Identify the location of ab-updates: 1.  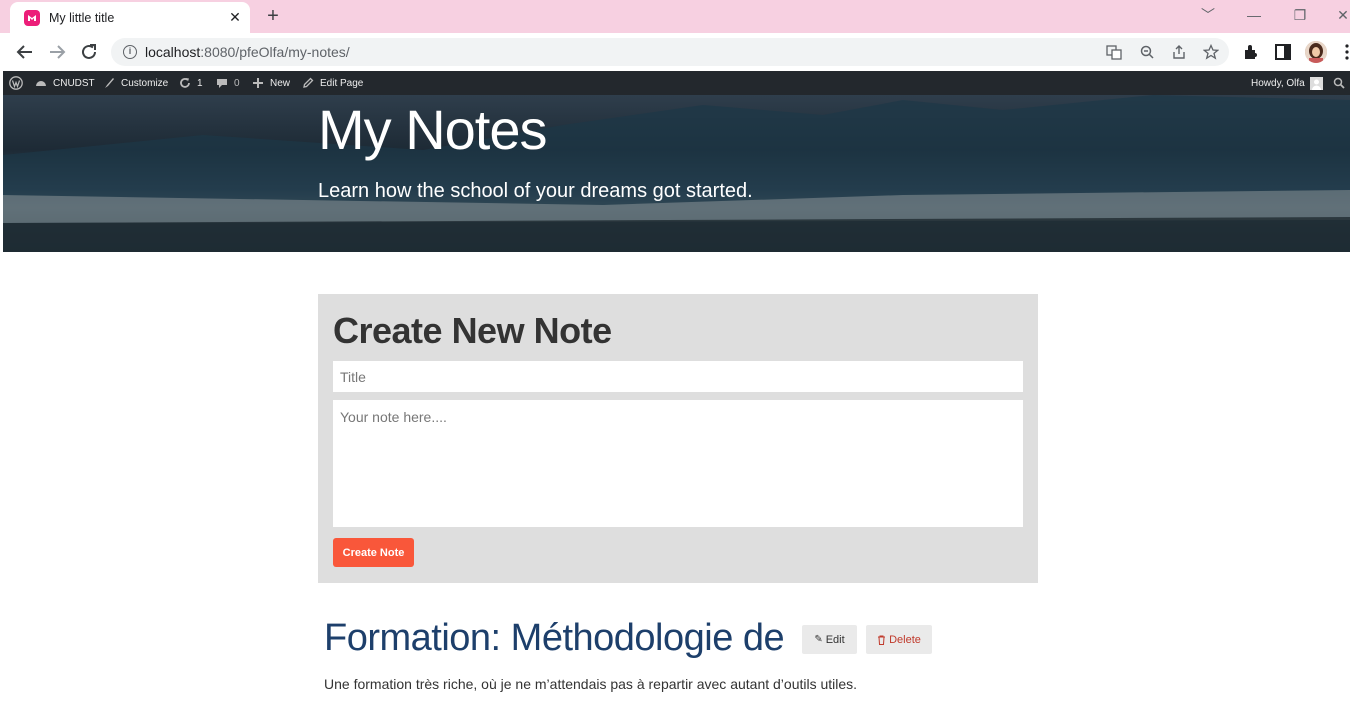
(191, 83).